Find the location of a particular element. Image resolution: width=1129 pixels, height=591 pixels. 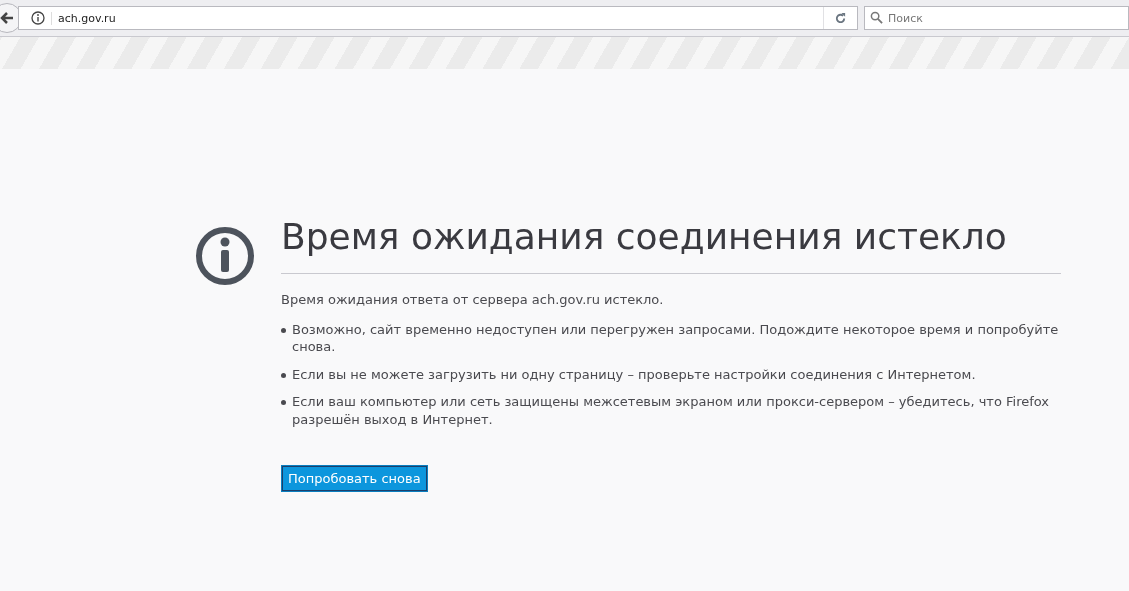

reload-icon is located at coordinates (840, 18).